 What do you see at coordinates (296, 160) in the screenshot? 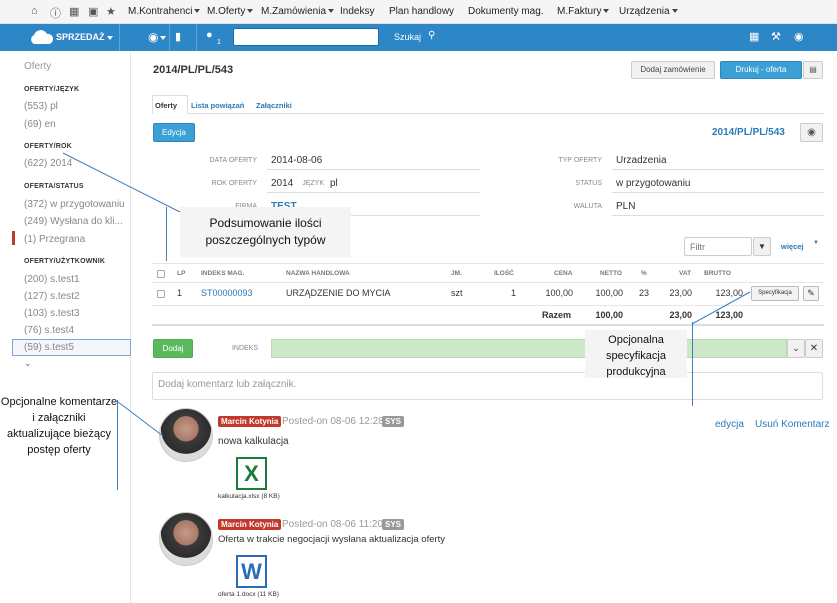
I see `data-oferty-value: 2014-08-06` at bounding box center [296, 160].